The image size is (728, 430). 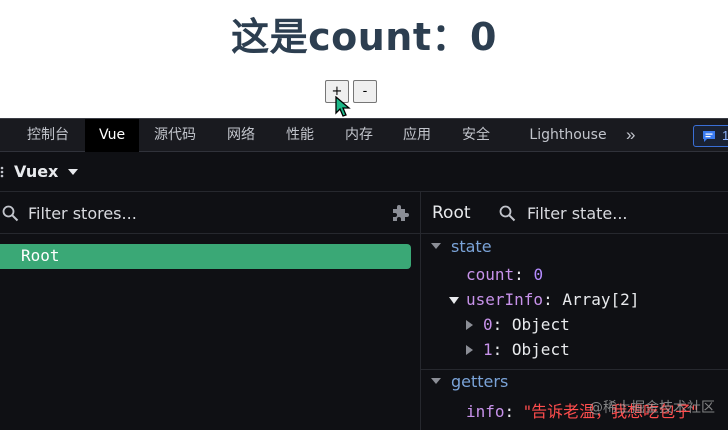 What do you see at coordinates (574, 247) in the screenshot?
I see `state-section-header: state` at bounding box center [574, 247].